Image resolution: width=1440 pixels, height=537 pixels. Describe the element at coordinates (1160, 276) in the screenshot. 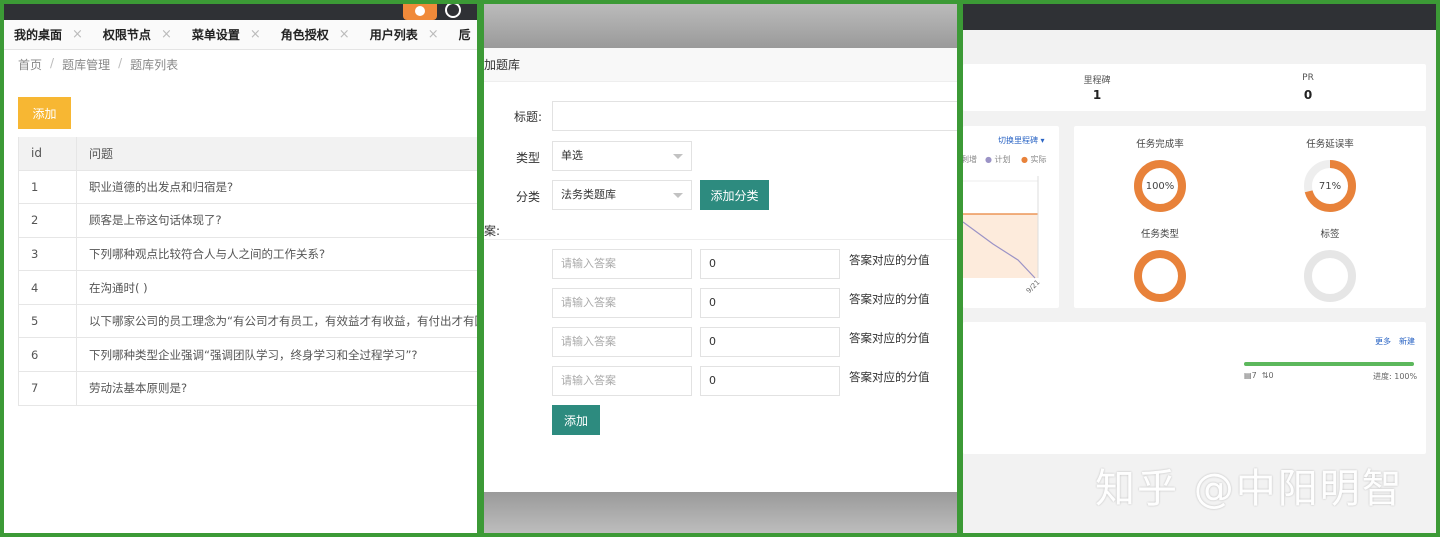

I see `task-type-donut` at that location.